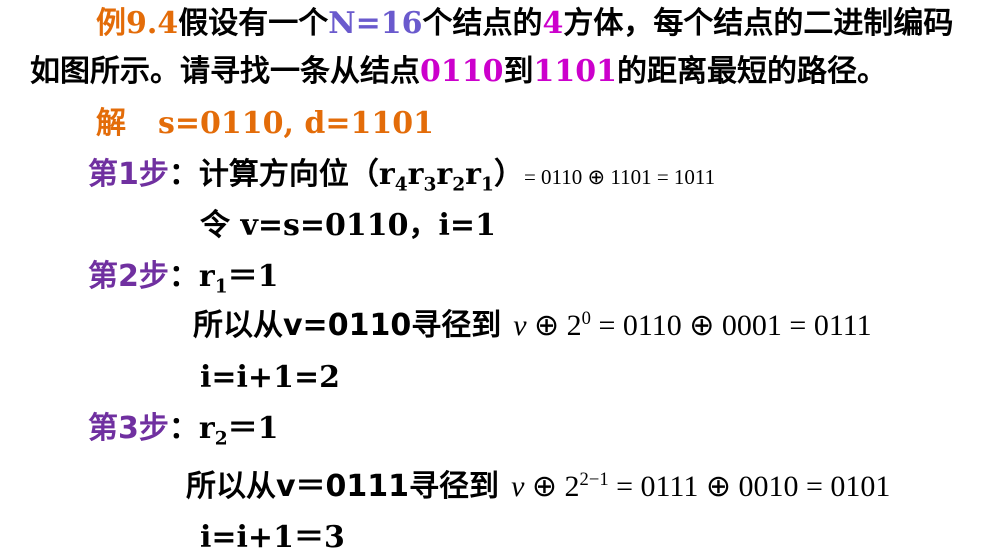 The width and height of the screenshot is (995, 558). I want to click on step2-route-text: 所以从v=0110寻径到, so click(347, 325).